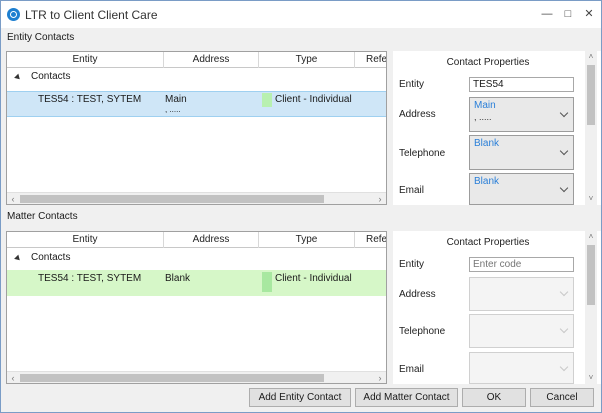  What do you see at coordinates (547, 14) in the screenshot?
I see `minimize-icon: —` at bounding box center [547, 14].